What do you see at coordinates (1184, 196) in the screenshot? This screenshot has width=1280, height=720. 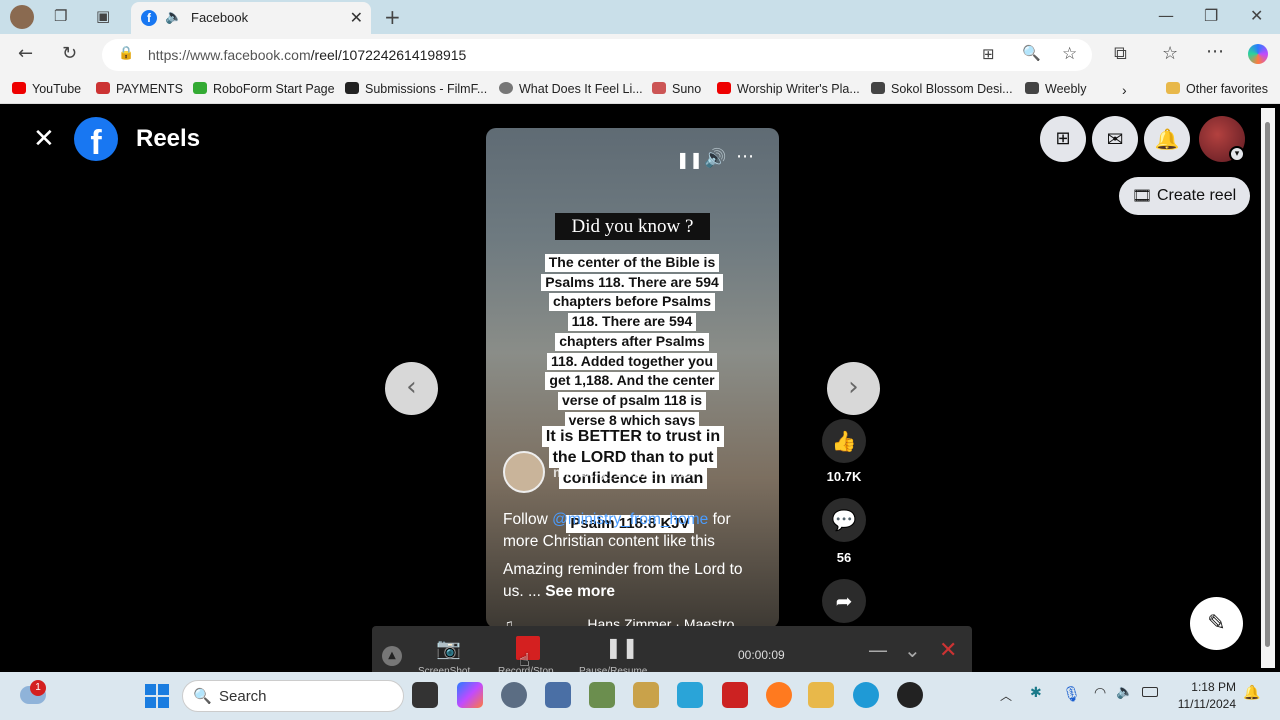 I see `create-reel-button: 🎞 Create reel` at bounding box center [1184, 196].